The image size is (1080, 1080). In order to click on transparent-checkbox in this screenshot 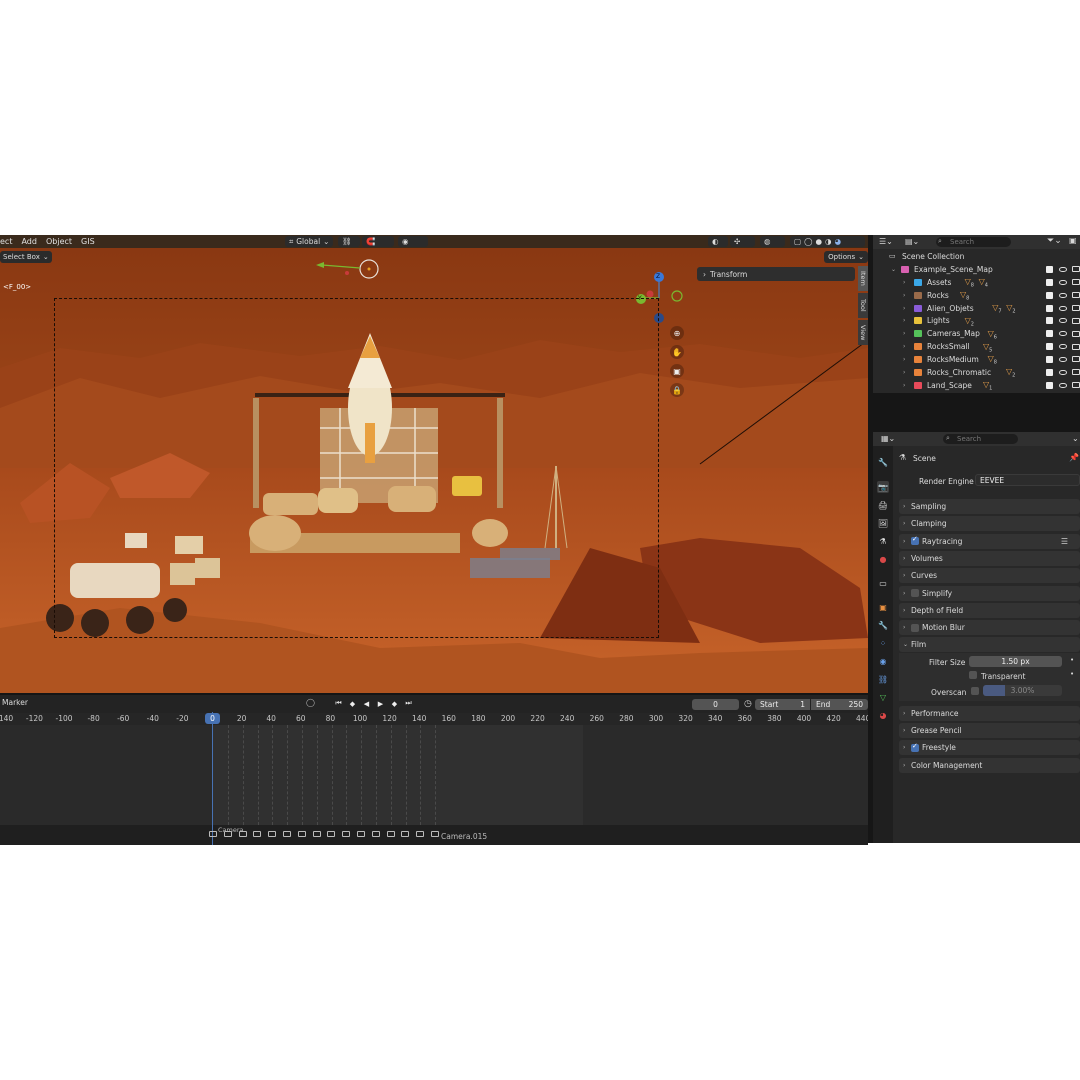, I will do `click(973, 674)`.